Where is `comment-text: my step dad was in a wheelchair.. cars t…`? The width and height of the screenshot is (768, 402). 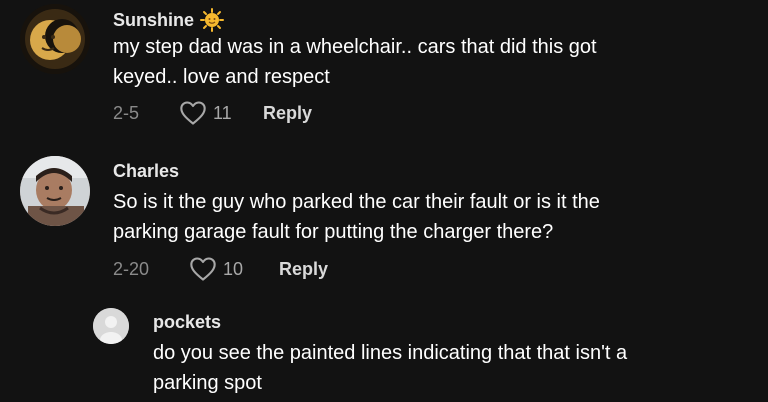
comment-text: my step dad was in a wheelchair.. cars t… is located at coordinates (355, 62).